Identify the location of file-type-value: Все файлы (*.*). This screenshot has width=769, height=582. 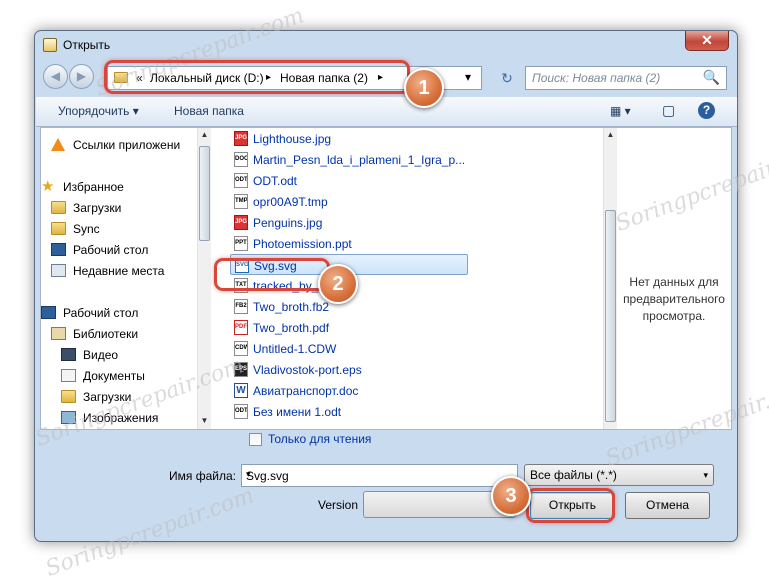
(573, 475).